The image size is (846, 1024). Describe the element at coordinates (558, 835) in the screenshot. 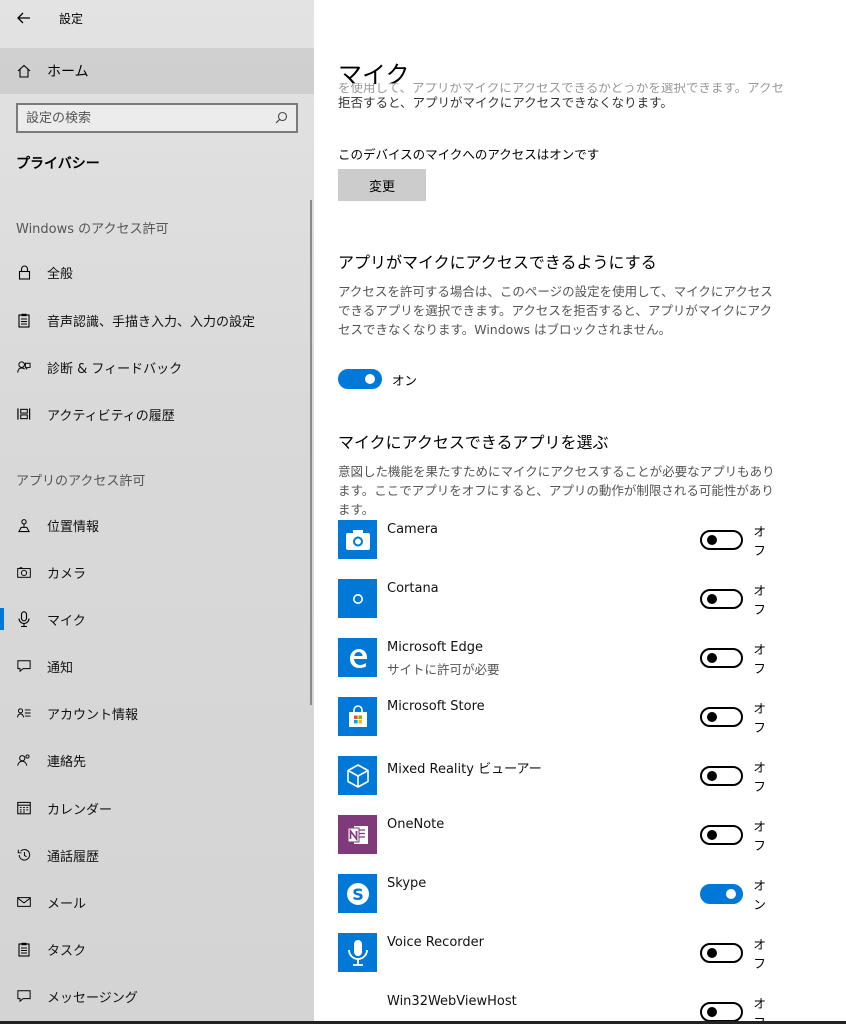

I see `app-row-onenote: OneNote オフ` at that location.